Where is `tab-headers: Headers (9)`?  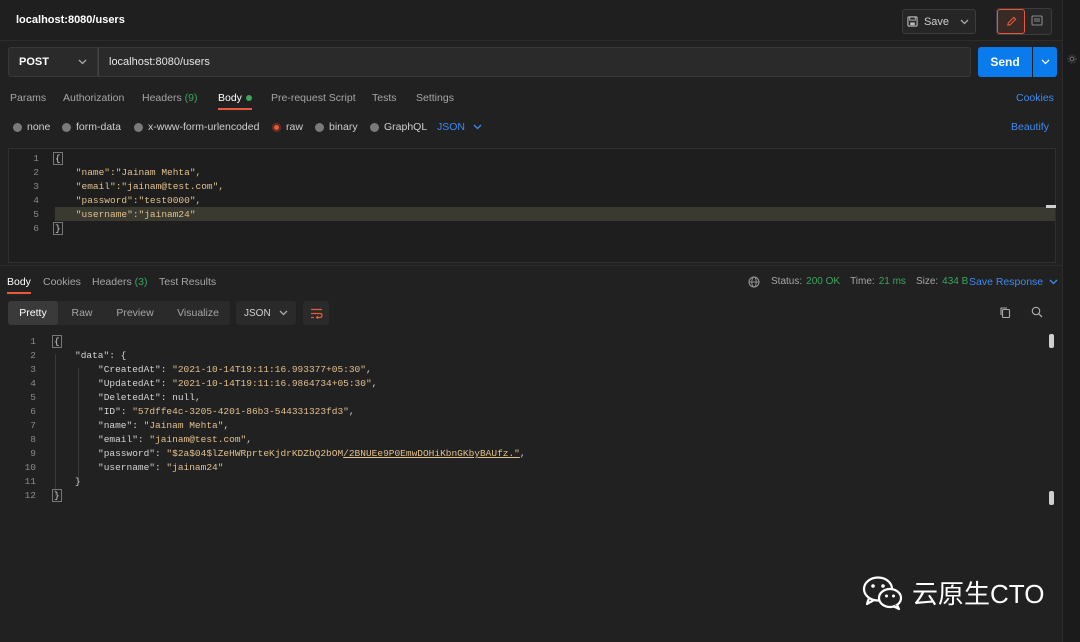 tab-headers: Headers (9) is located at coordinates (169, 98).